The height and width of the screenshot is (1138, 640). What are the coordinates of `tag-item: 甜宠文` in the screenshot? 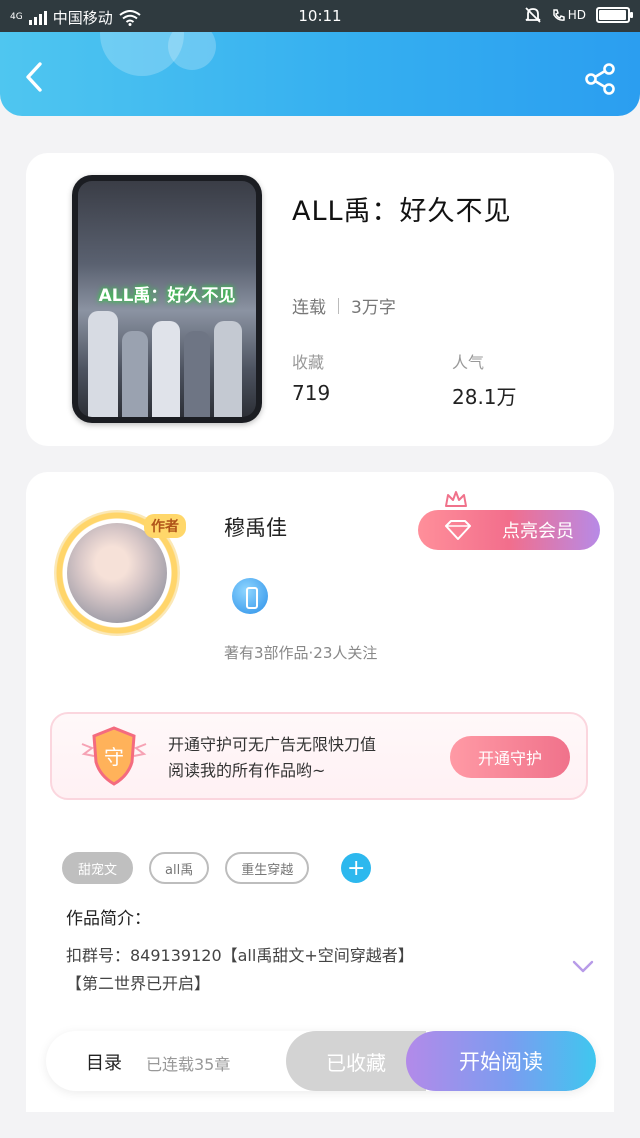 It's located at (98, 868).